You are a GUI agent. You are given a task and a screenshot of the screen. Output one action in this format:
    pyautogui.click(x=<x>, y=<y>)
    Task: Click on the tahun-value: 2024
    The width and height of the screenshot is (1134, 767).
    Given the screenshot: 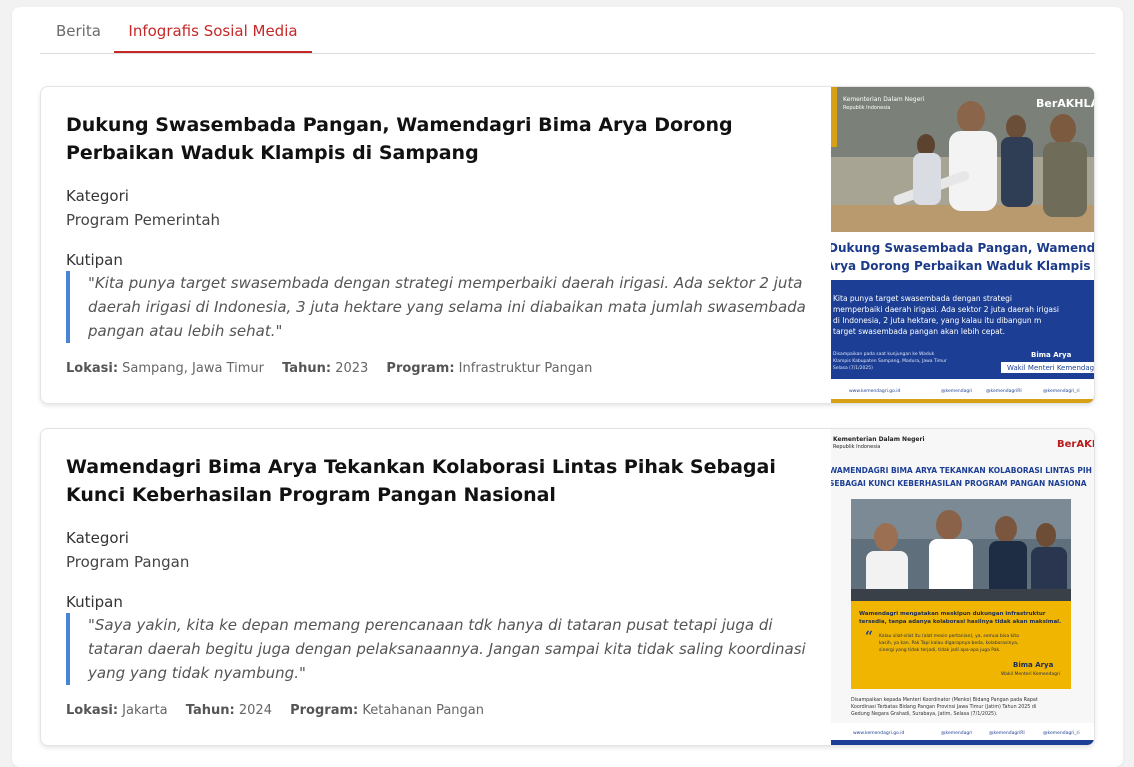 What is the action you would take?
    pyautogui.click(x=255, y=710)
    